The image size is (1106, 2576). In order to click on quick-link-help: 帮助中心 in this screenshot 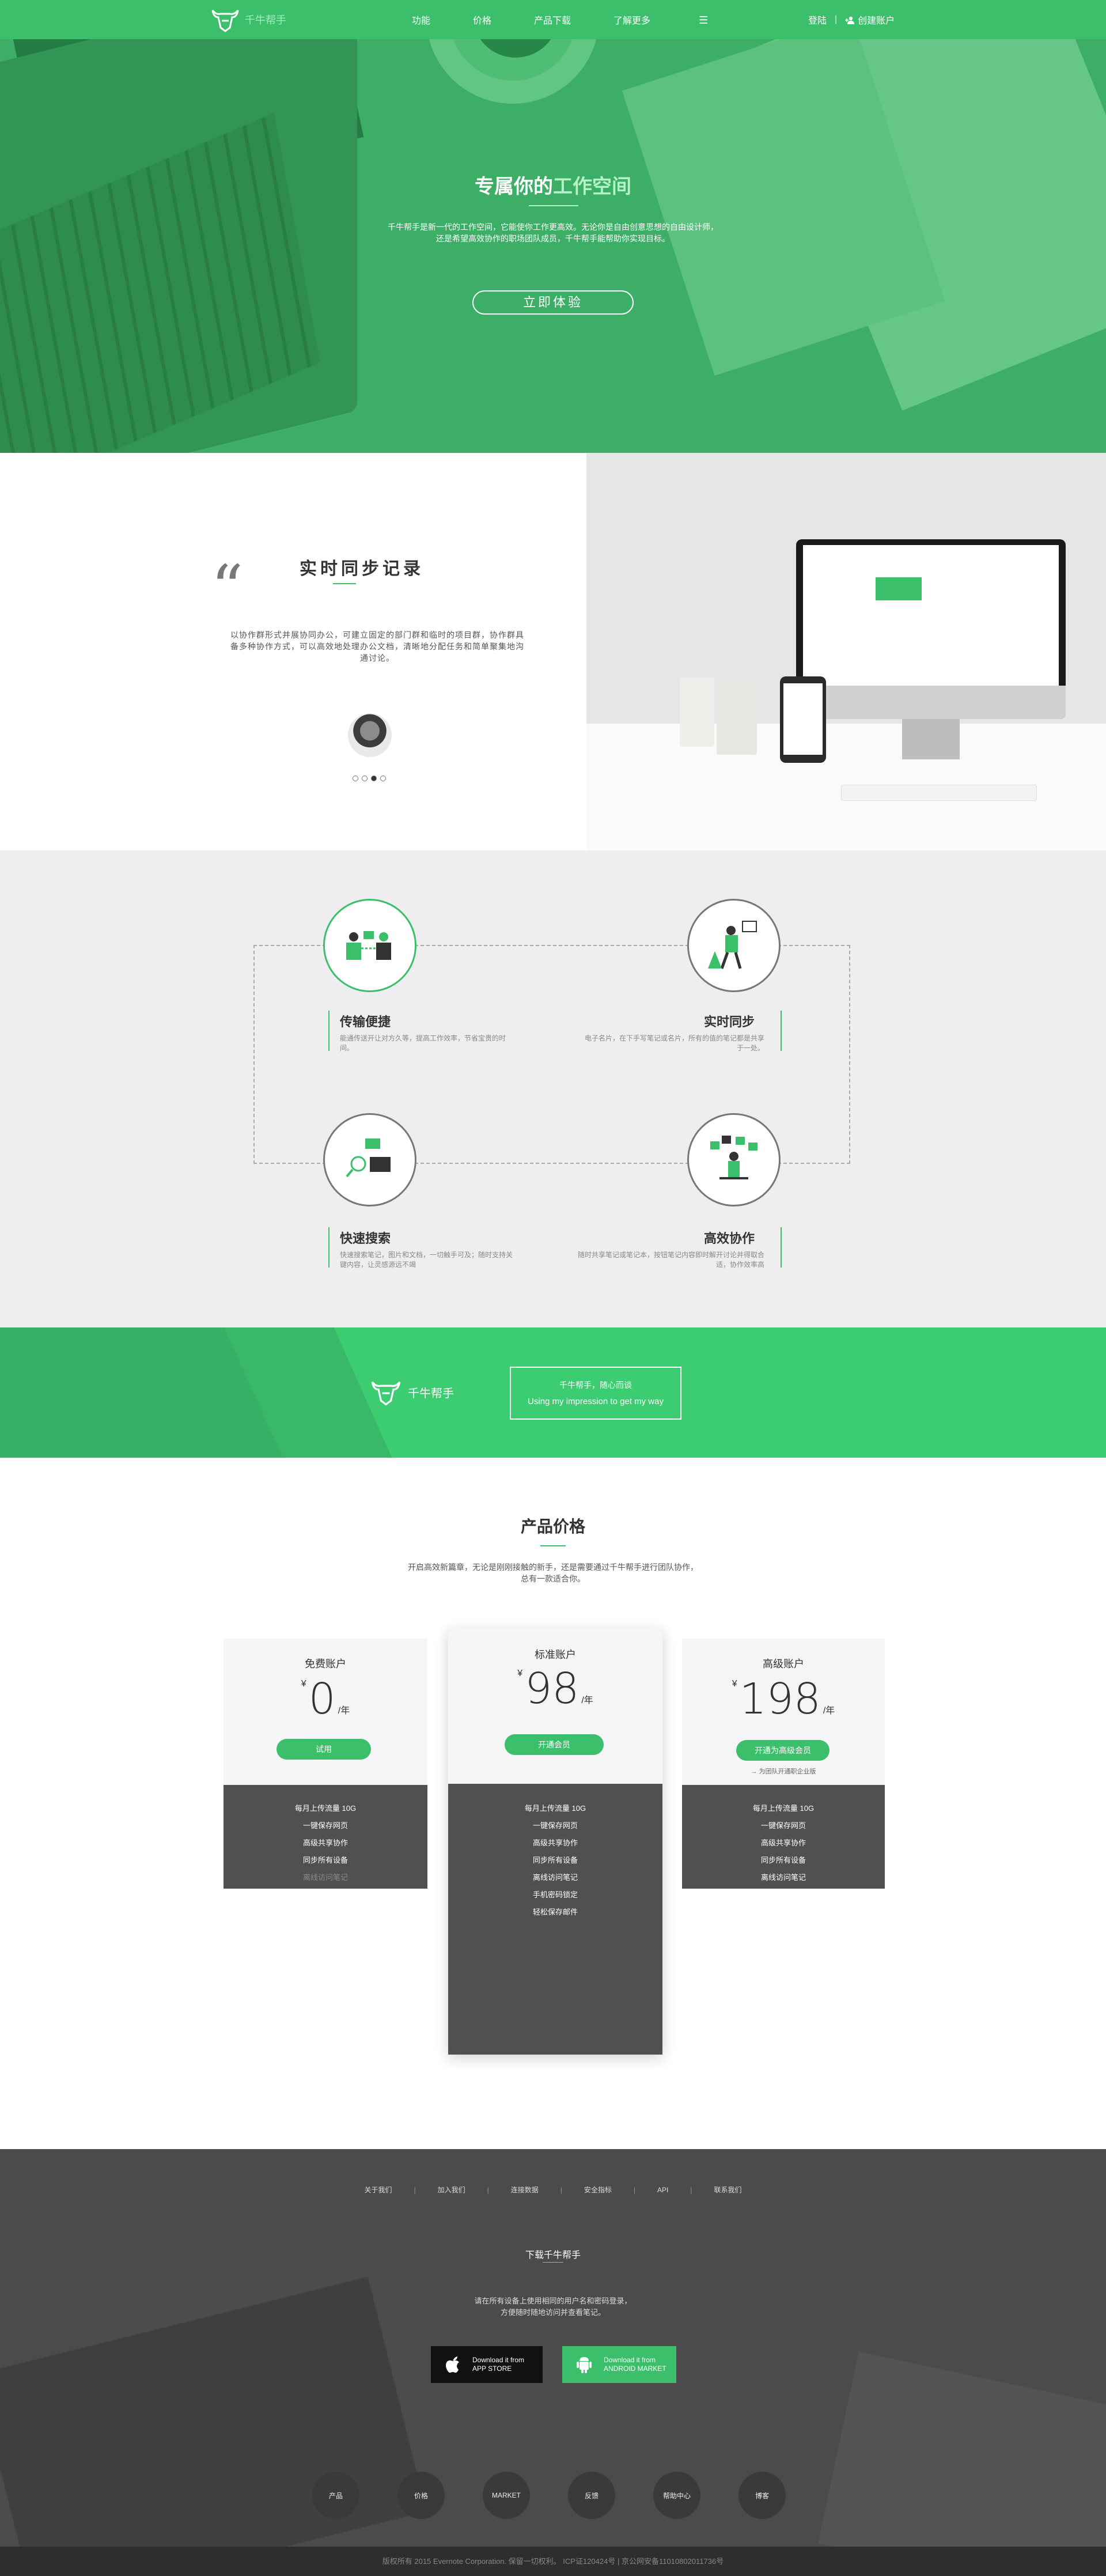, I will do `click(676, 2495)`.